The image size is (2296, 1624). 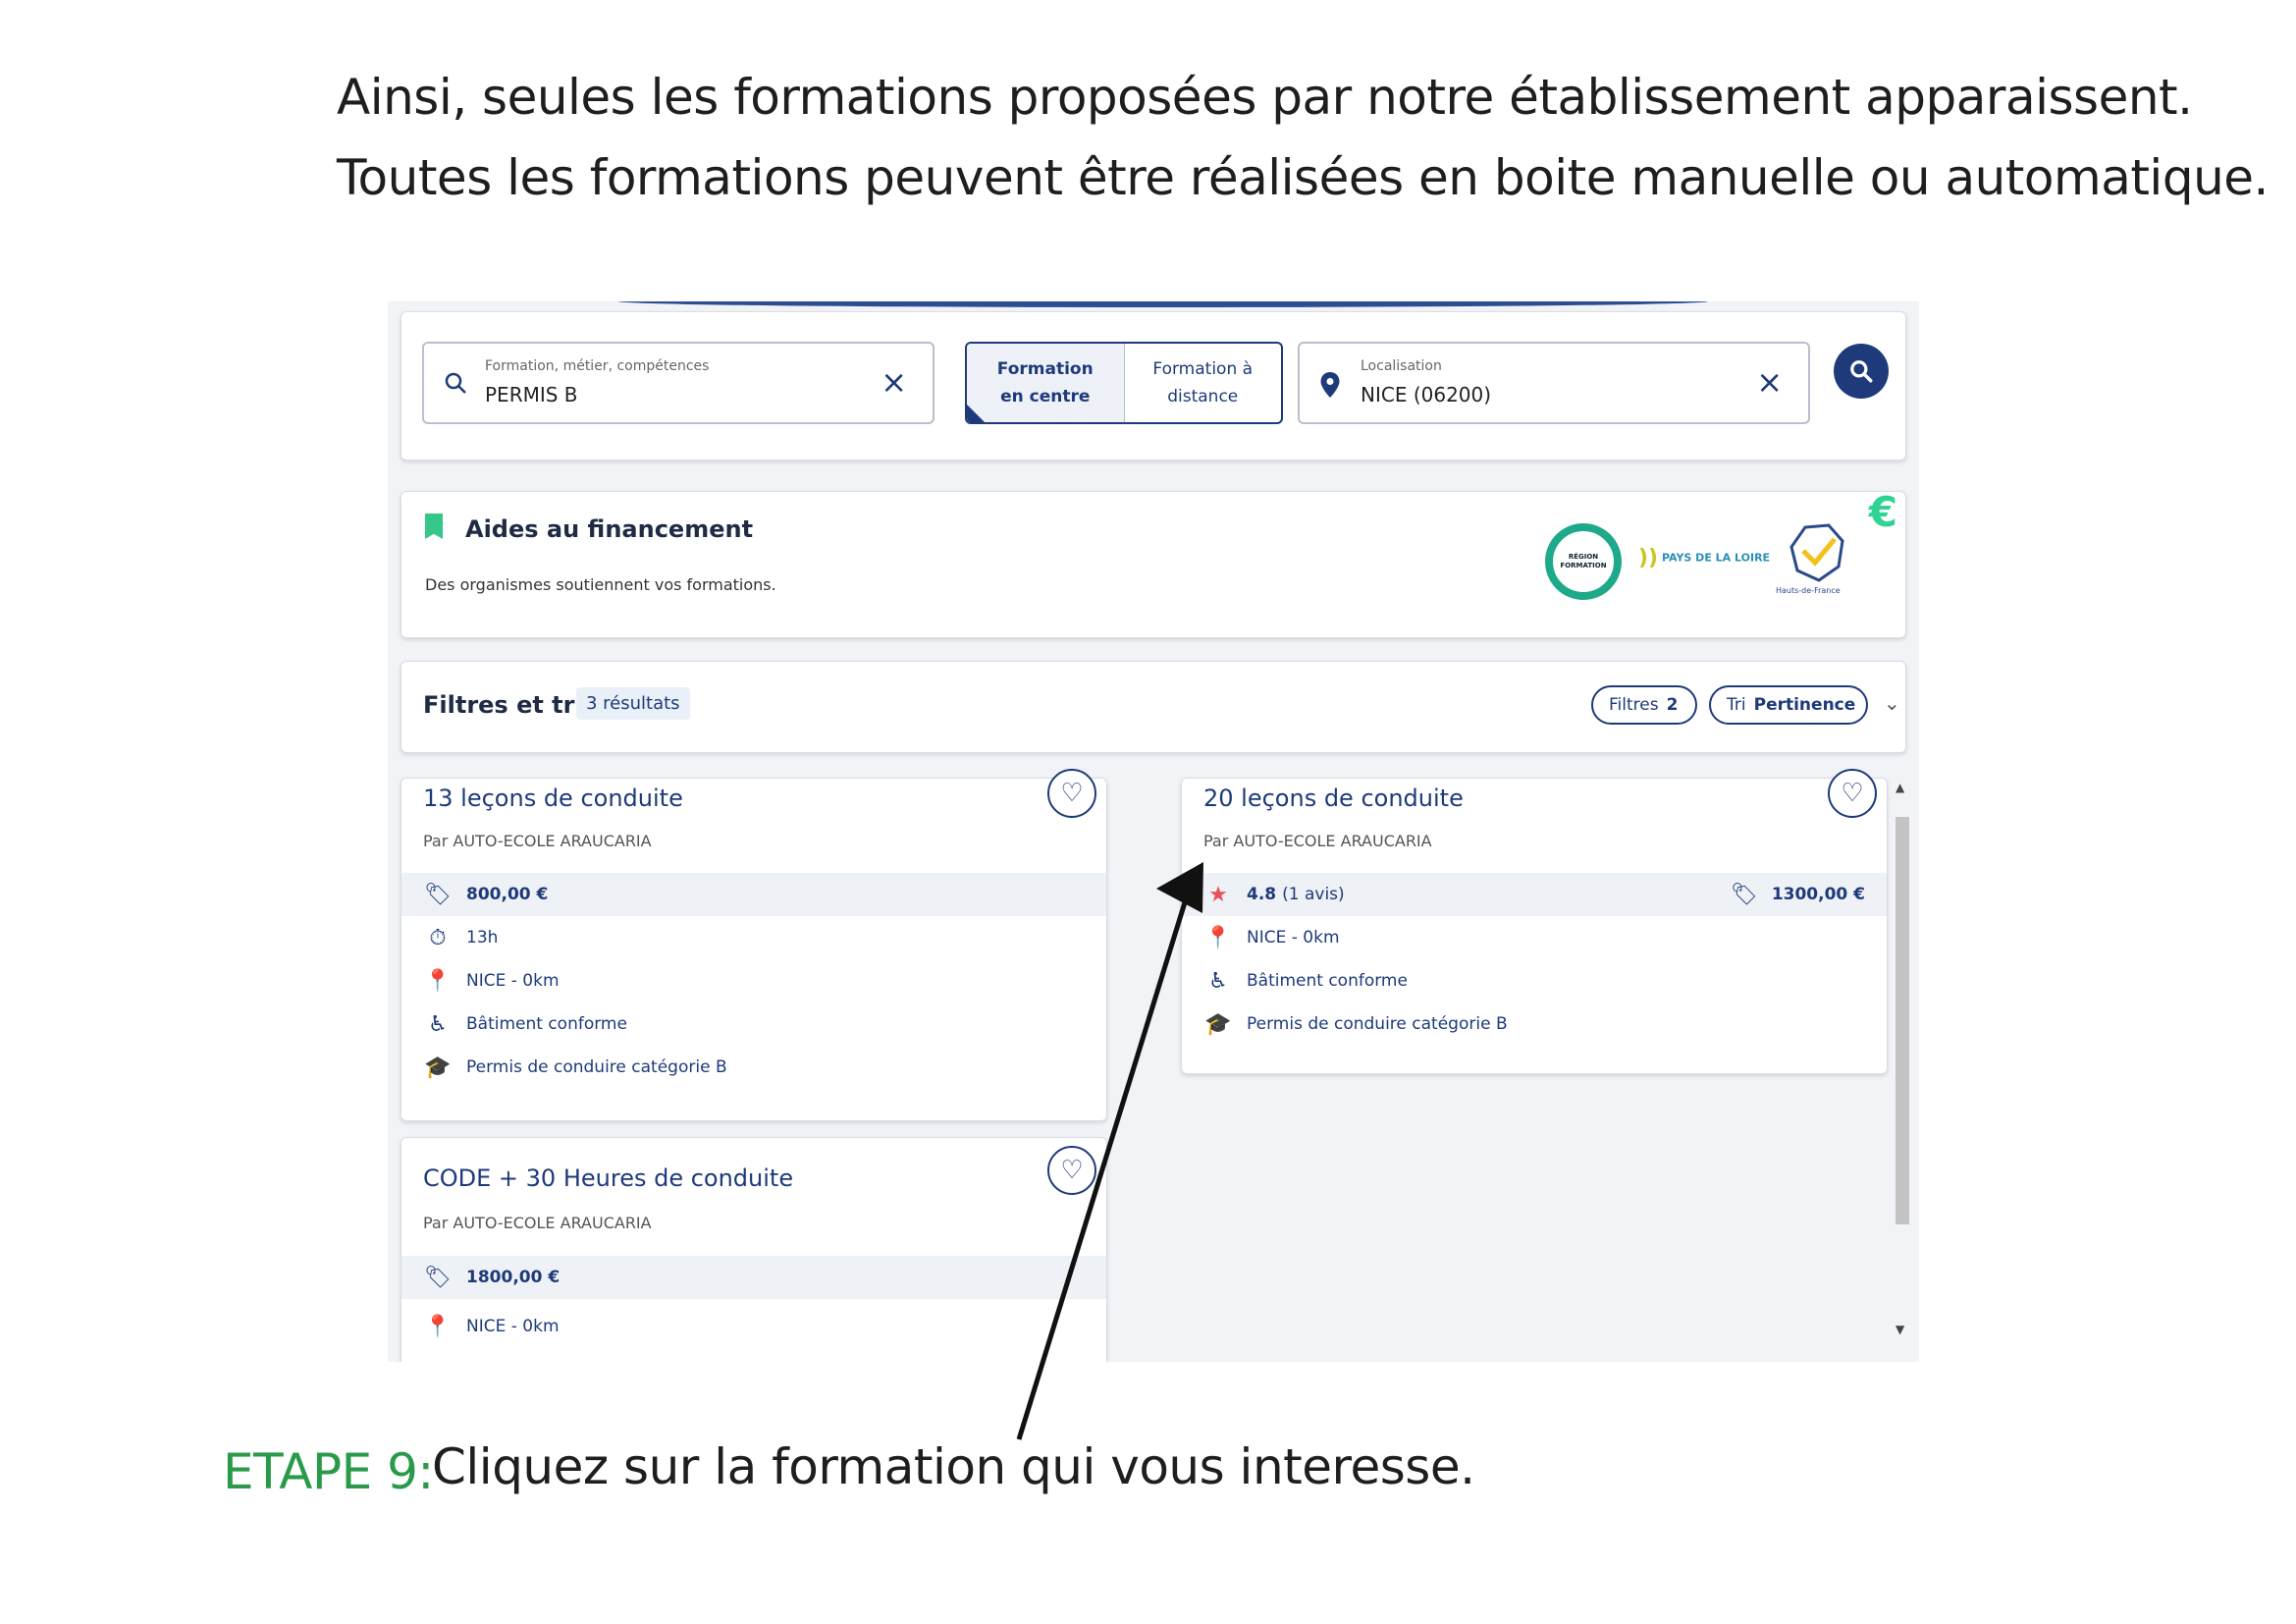 What do you see at coordinates (1672, 705) in the screenshot?
I see `filters-count: 2` at bounding box center [1672, 705].